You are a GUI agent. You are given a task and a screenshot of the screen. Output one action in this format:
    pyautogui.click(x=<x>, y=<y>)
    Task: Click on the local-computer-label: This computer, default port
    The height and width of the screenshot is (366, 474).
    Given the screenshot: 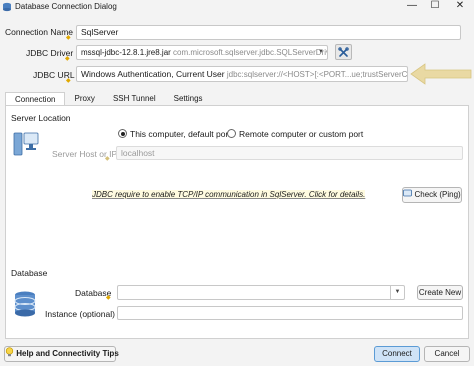 What is the action you would take?
    pyautogui.click(x=180, y=134)
    